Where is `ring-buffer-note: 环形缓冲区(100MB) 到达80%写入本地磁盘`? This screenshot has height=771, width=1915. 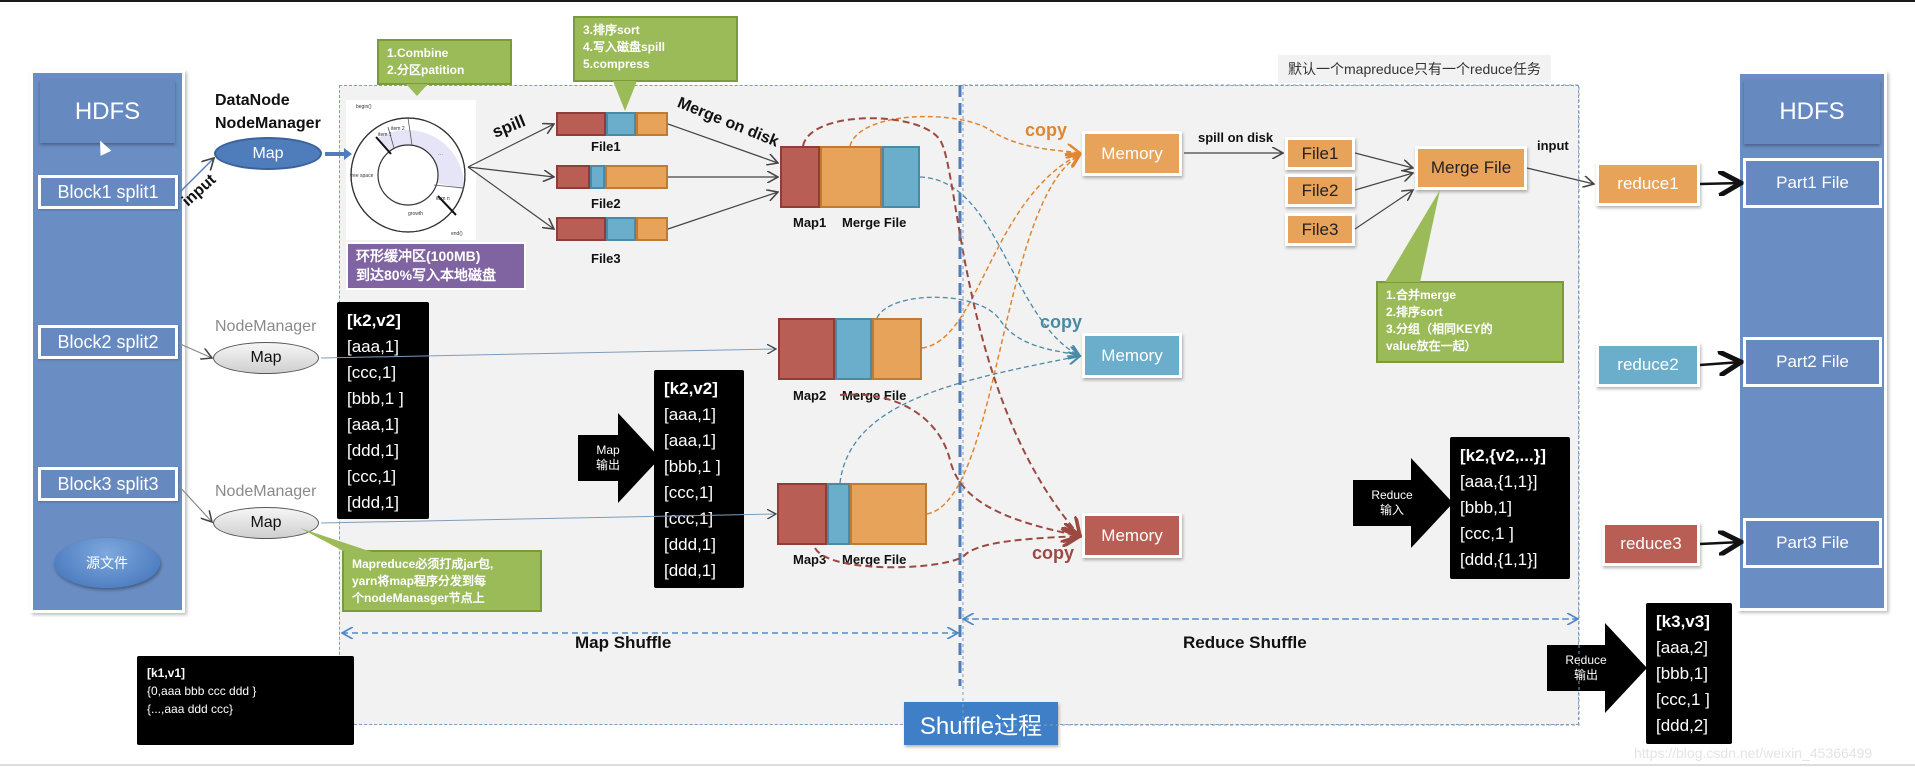 ring-buffer-note: 环形缓冲区(100MB) 到达80%写入本地磁盘 is located at coordinates (436, 266).